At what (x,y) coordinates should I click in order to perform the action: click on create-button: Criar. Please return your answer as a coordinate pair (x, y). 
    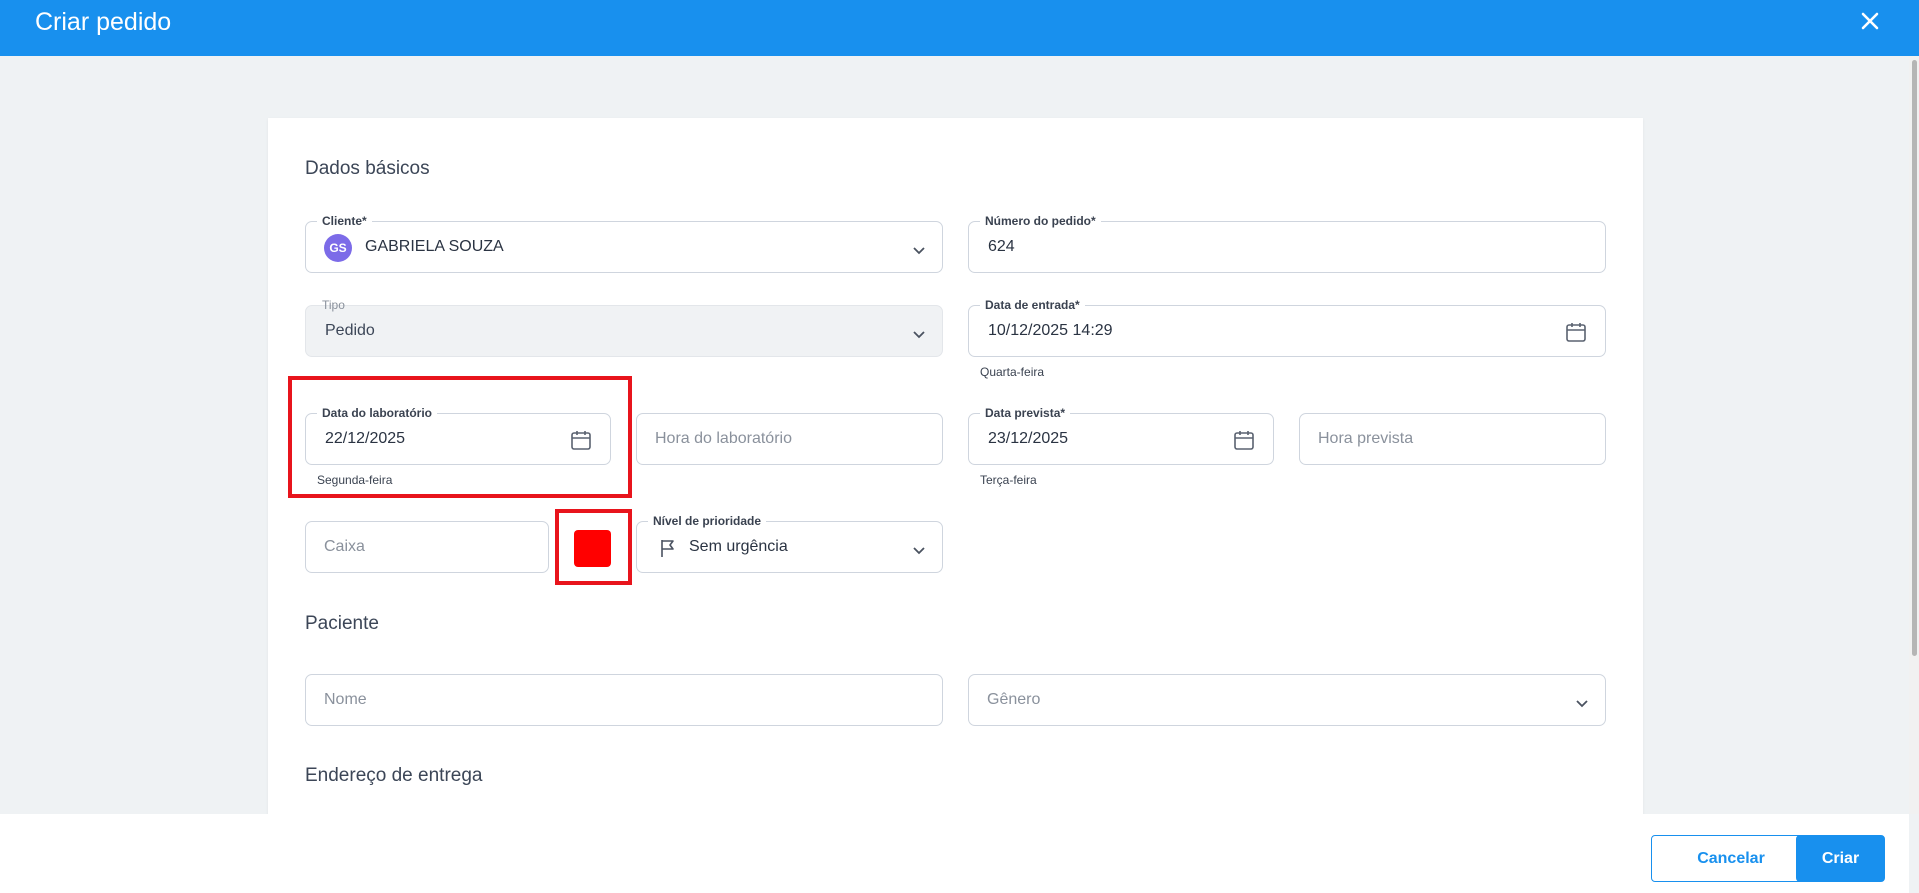
    Looking at the image, I should click on (1840, 858).